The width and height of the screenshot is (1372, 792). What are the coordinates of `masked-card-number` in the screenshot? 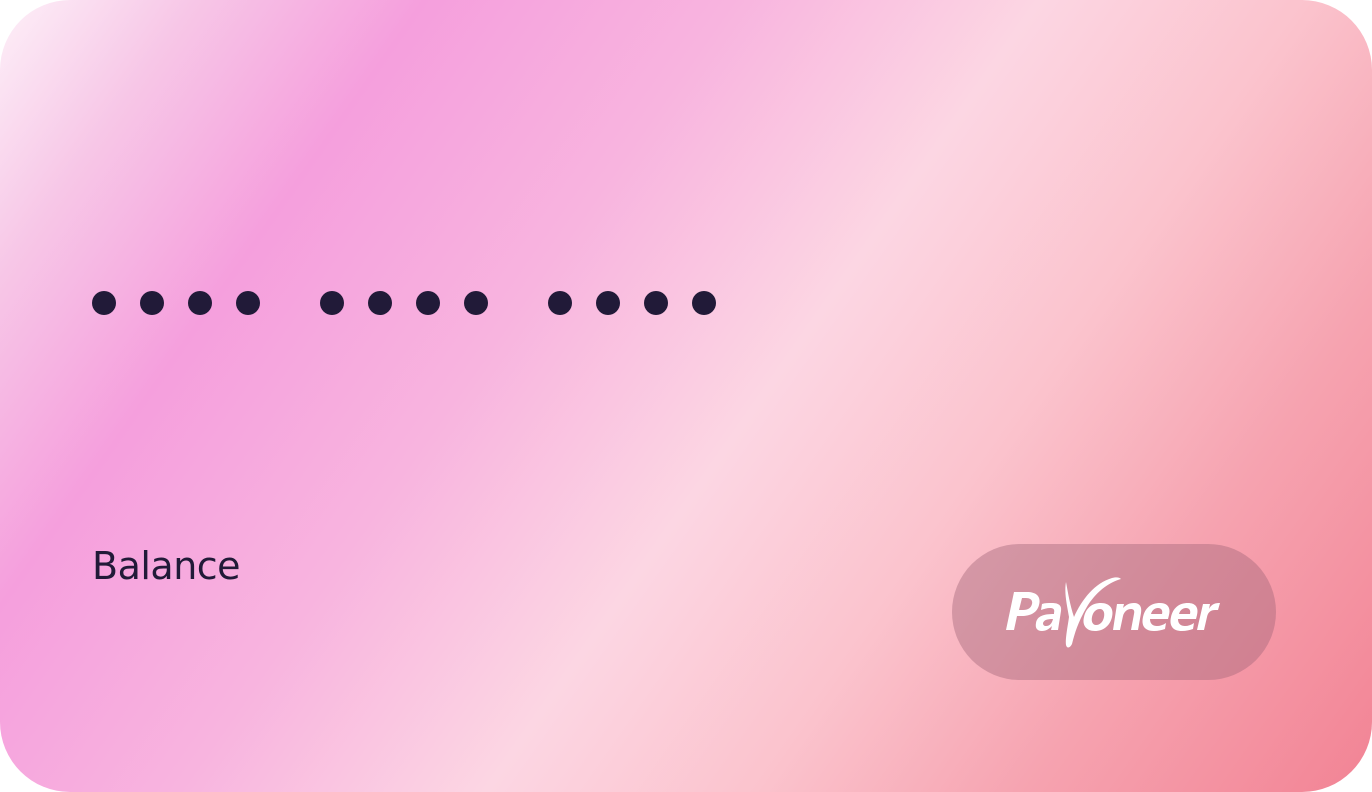 It's located at (404, 303).